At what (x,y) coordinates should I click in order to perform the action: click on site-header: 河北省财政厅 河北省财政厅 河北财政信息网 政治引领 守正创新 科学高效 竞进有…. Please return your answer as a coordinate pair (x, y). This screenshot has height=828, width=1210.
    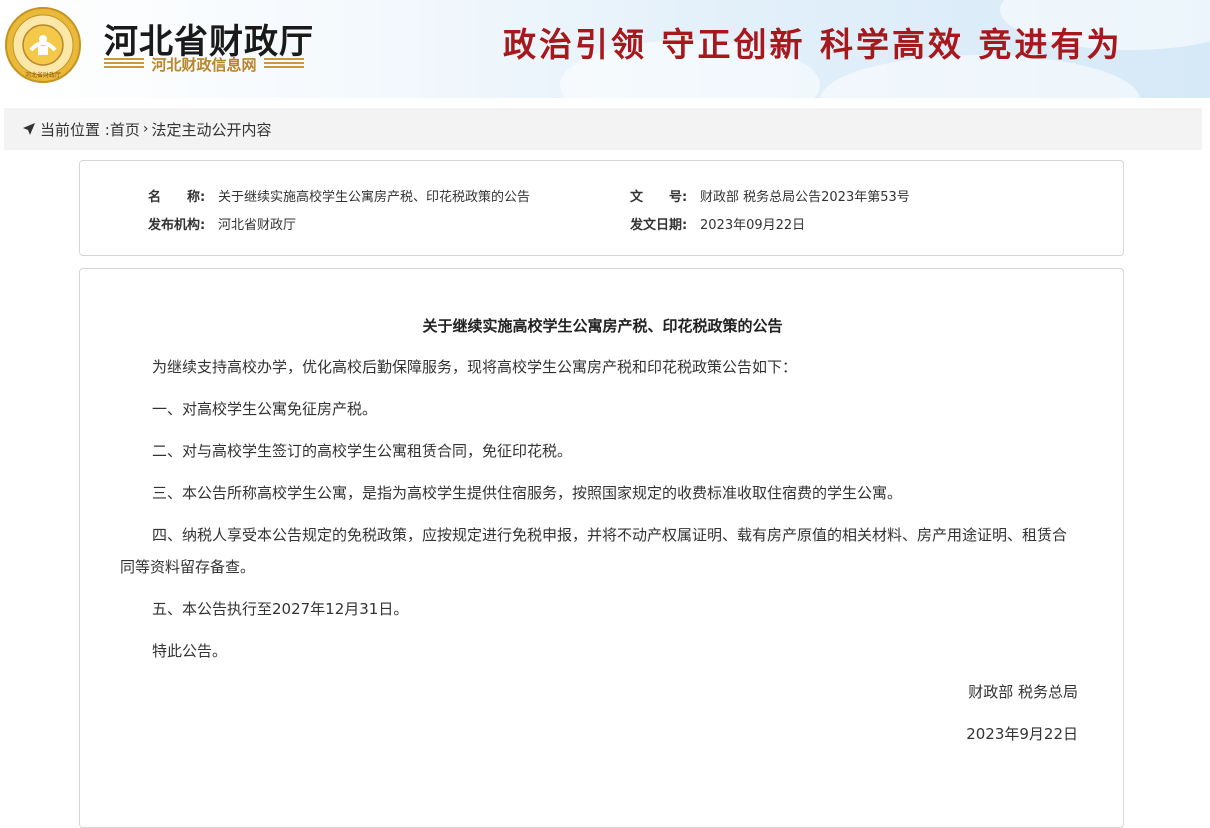
    Looking at the image, I should click on (605, 49).